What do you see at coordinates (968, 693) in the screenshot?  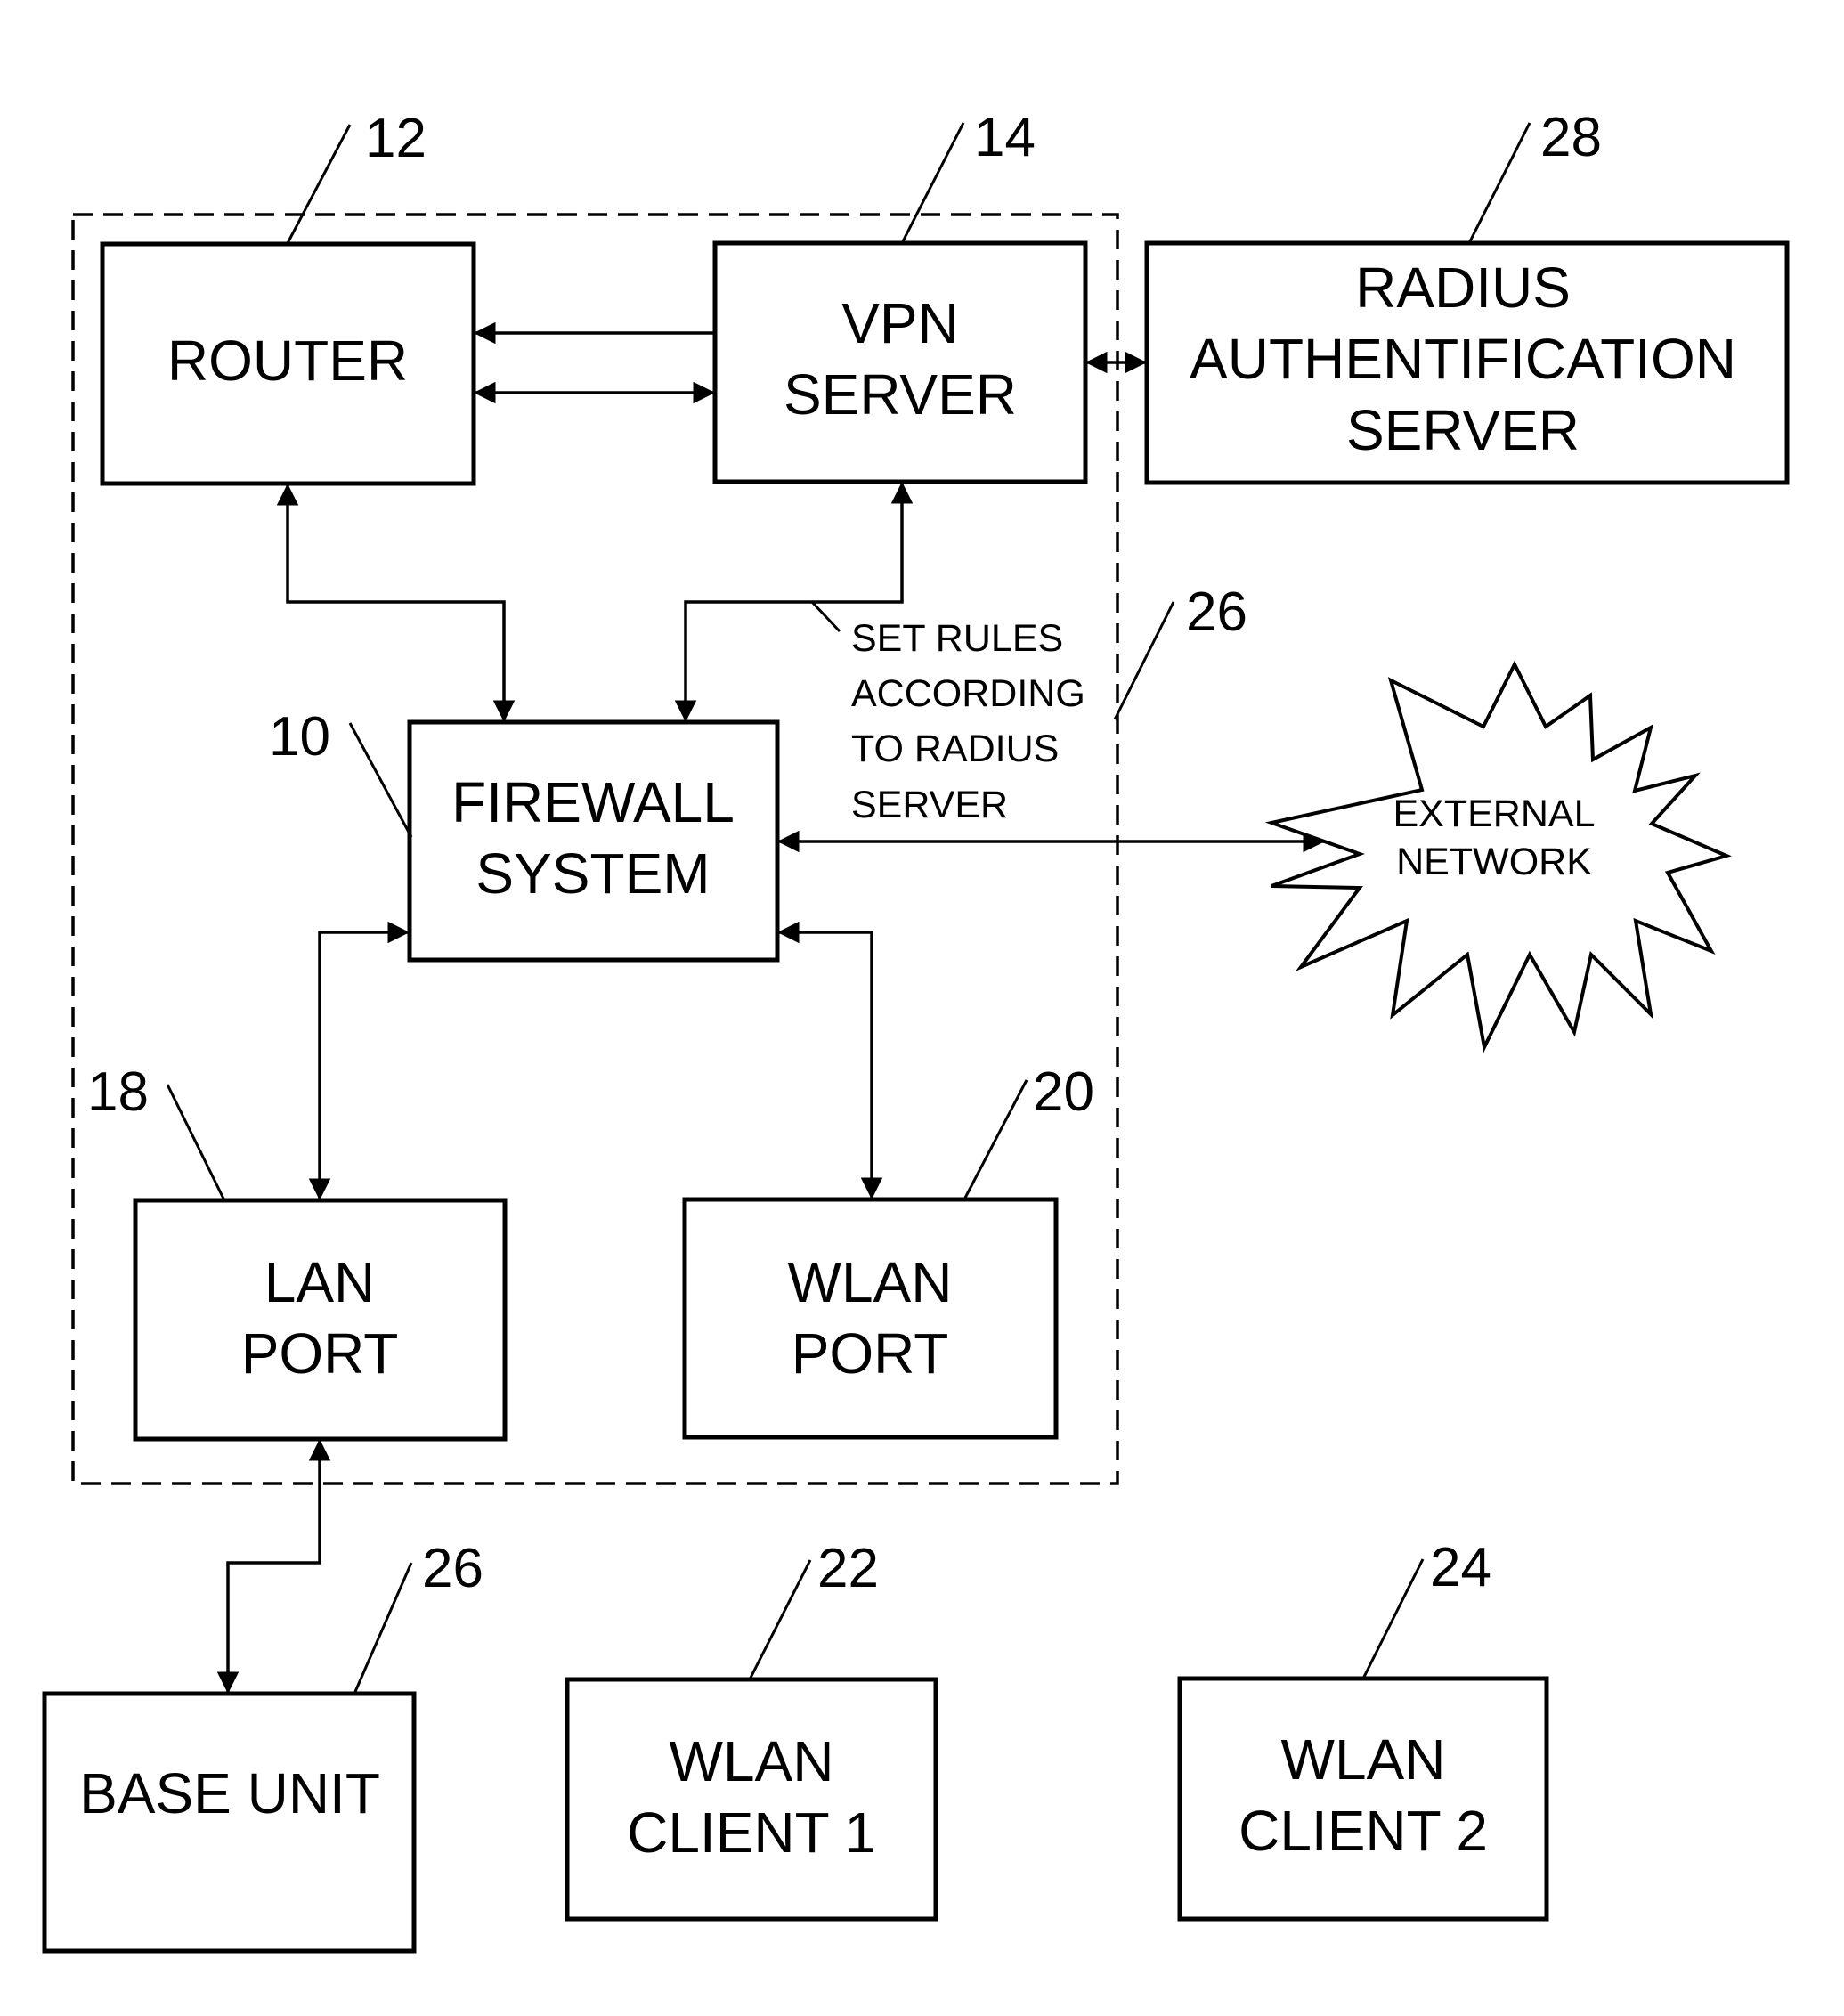 I see `set-rules-line2: ACCORDING` at bounding box center [968, 693].